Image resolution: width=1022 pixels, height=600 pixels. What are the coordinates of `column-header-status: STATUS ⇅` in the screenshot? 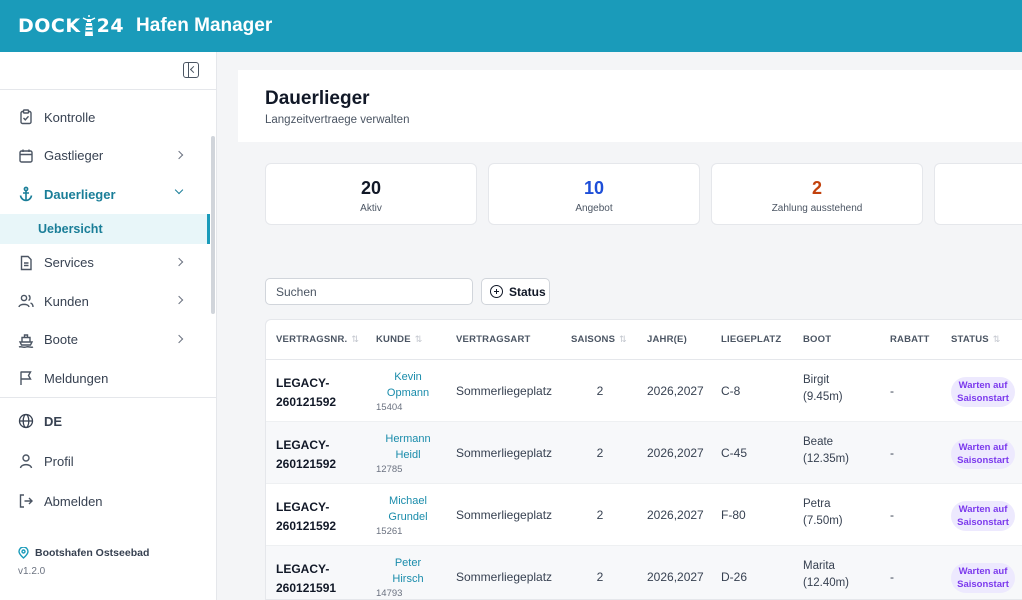 It's located at (976, 339).